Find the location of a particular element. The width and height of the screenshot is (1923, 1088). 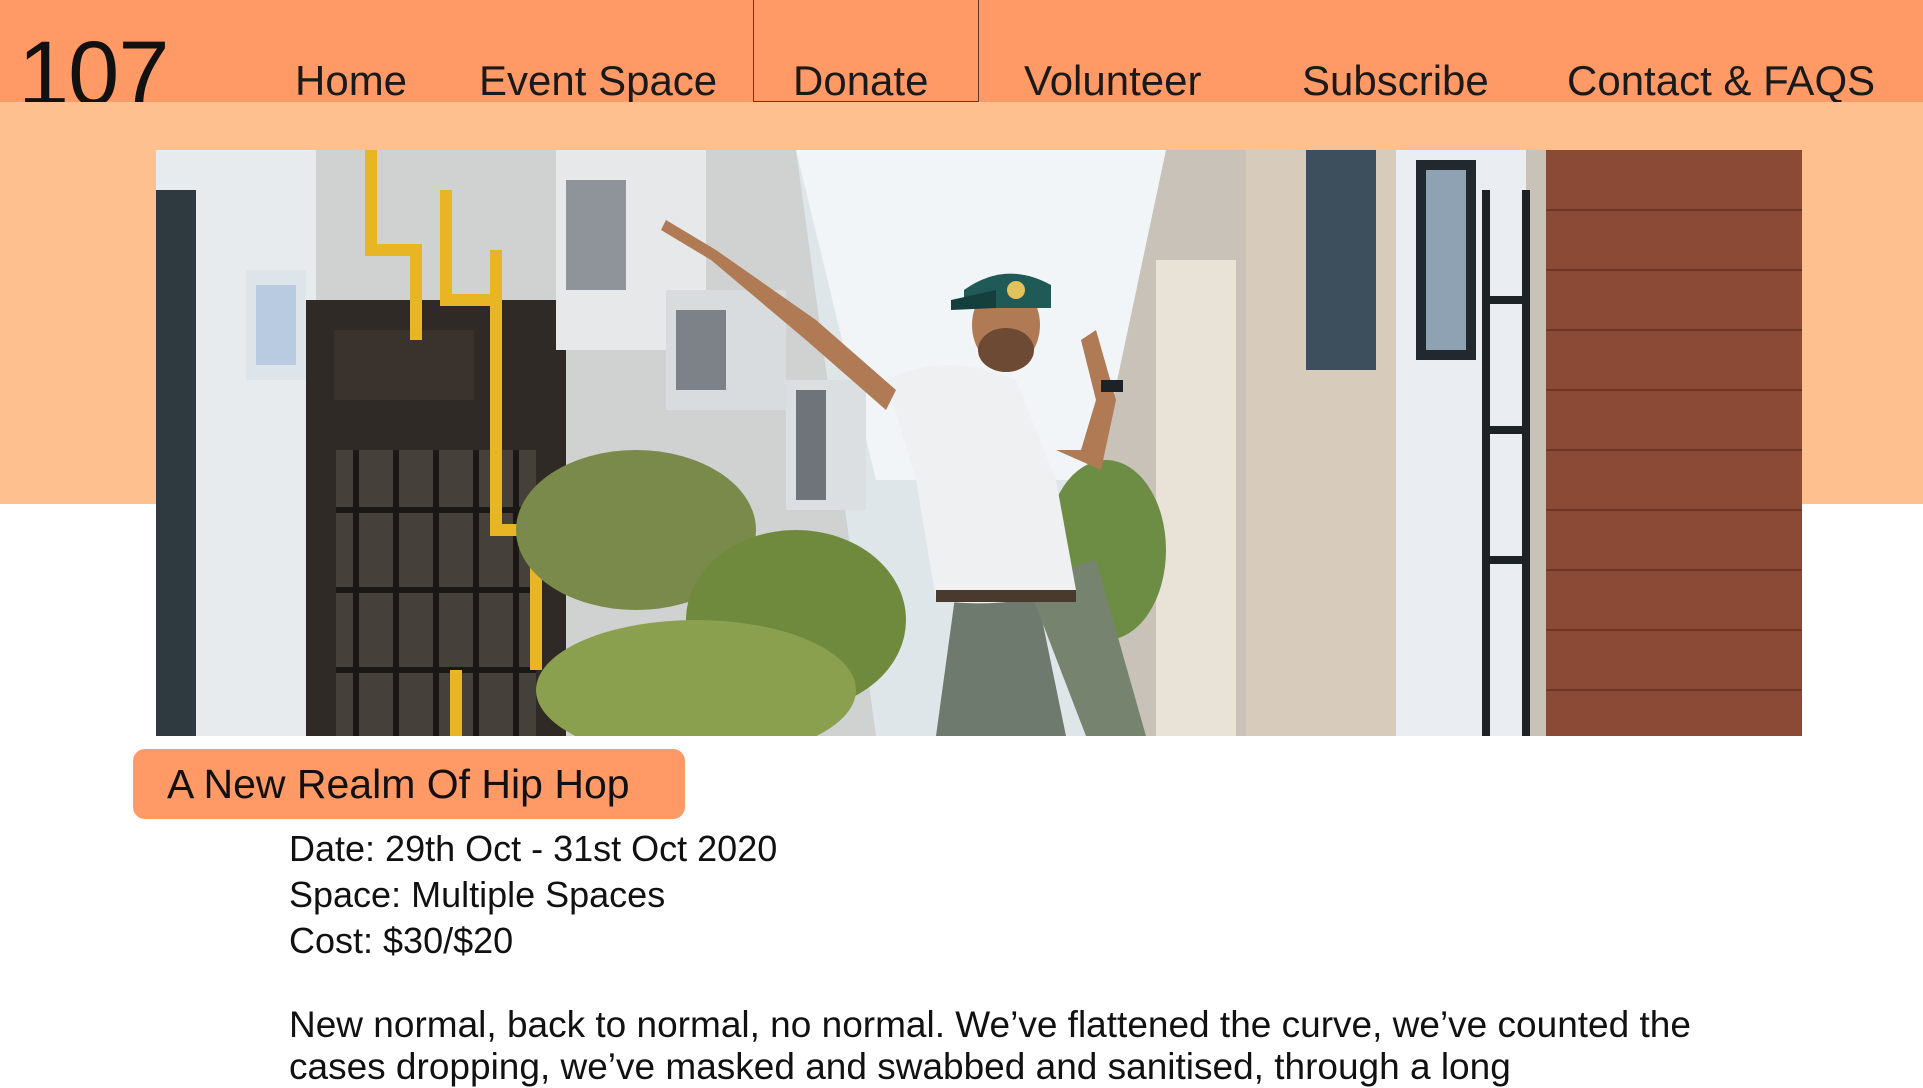

event-title-badge: A New Realm Of Hip Hop is located at coordinates (409, 784).